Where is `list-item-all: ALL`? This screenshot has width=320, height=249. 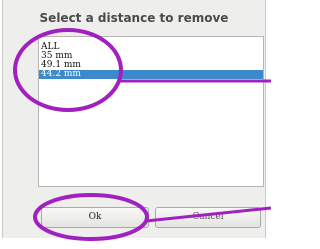
list-item-all: ALL is located at coordinates (151, 47).